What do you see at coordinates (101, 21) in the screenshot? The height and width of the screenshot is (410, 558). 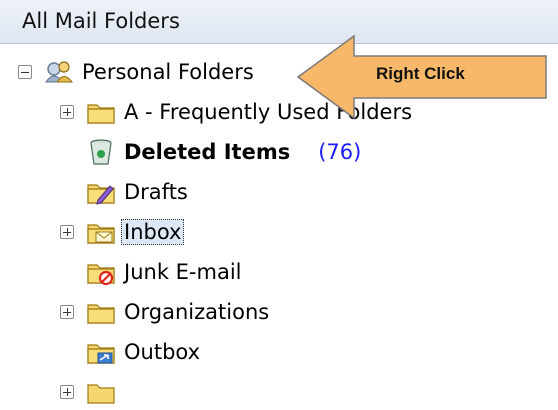 I see `header-title: All Mail Folders` at bounding box center [101, 21].